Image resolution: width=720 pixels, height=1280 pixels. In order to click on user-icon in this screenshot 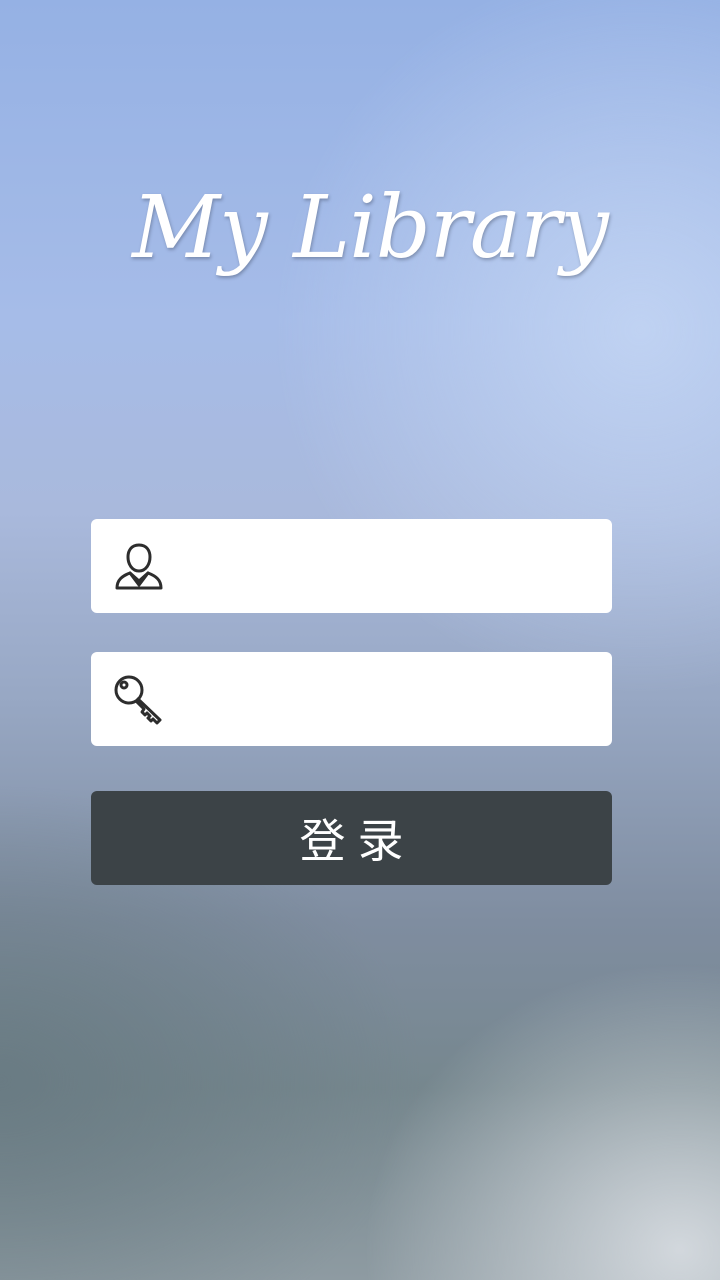, I will do `click(139, 567)`.